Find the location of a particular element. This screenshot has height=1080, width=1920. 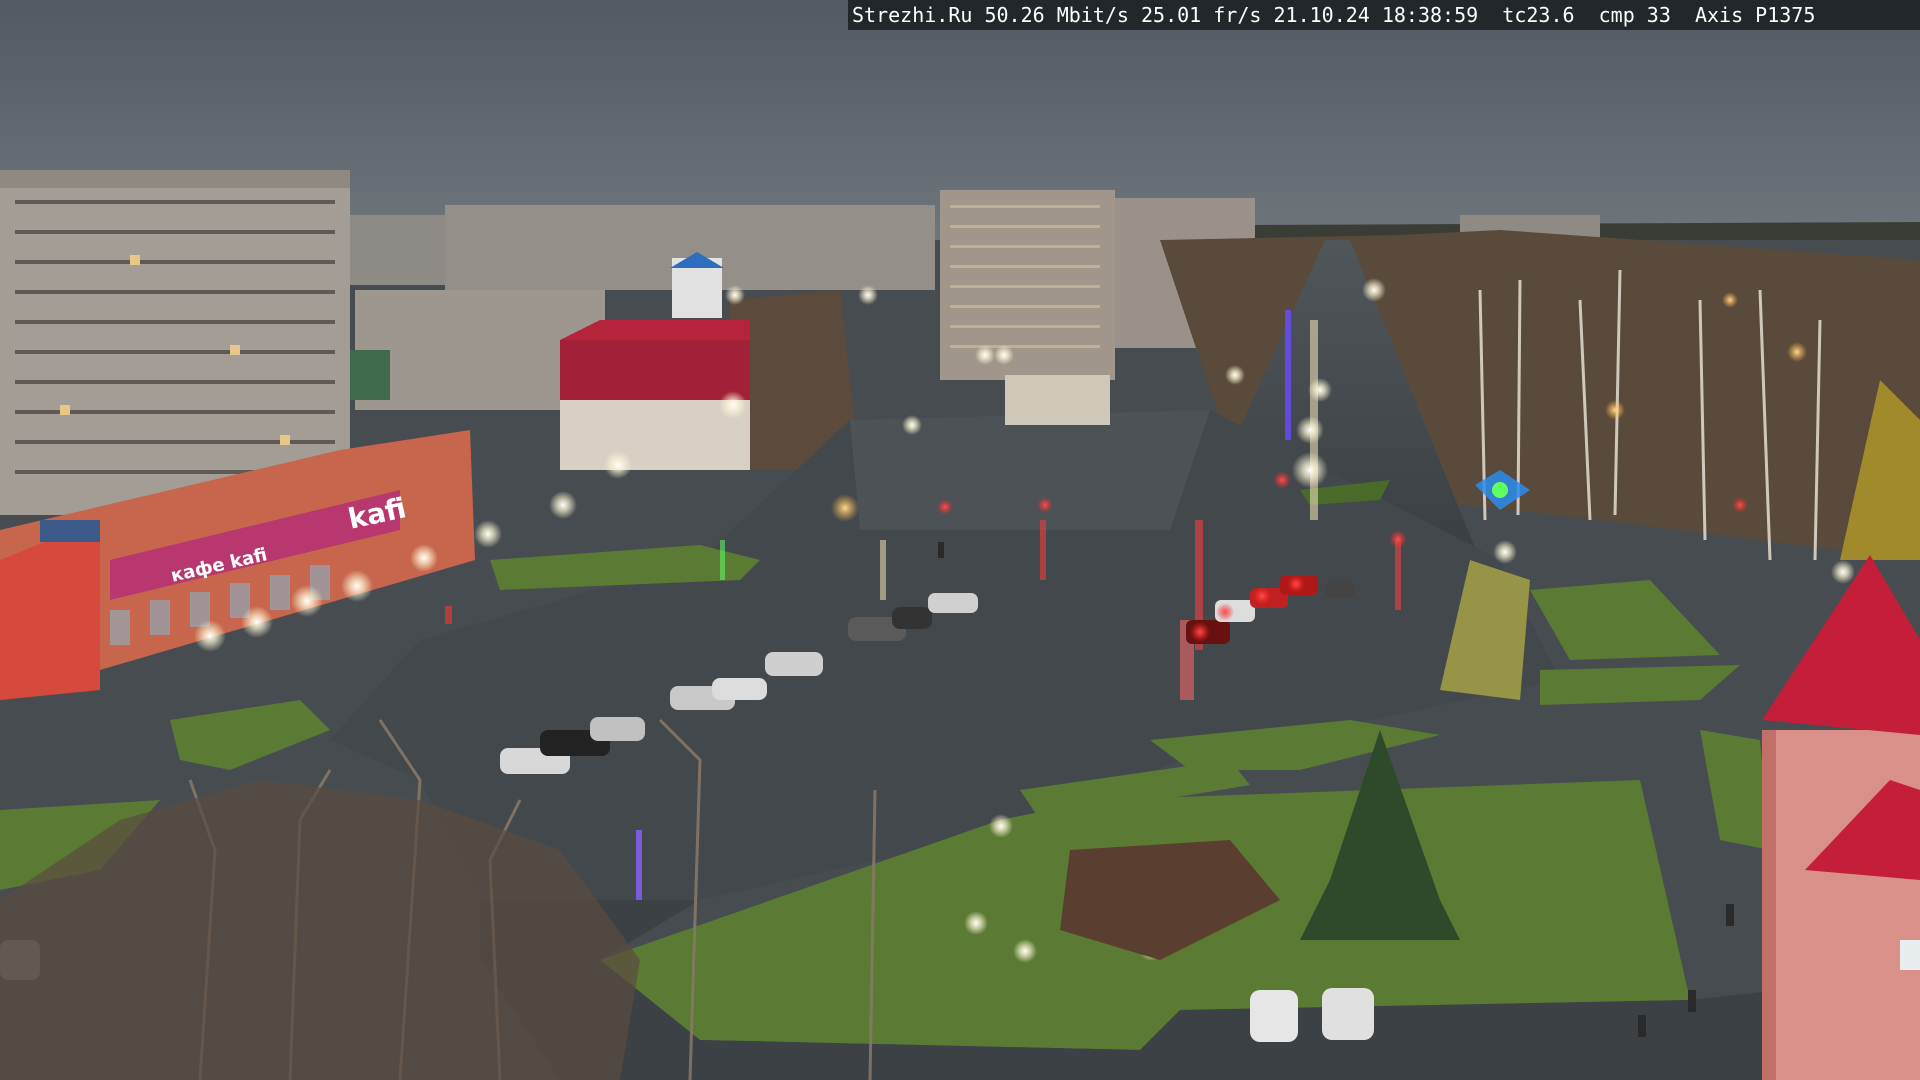

overlay-tc: tc23.6 is located at coordinates (1538, 15).